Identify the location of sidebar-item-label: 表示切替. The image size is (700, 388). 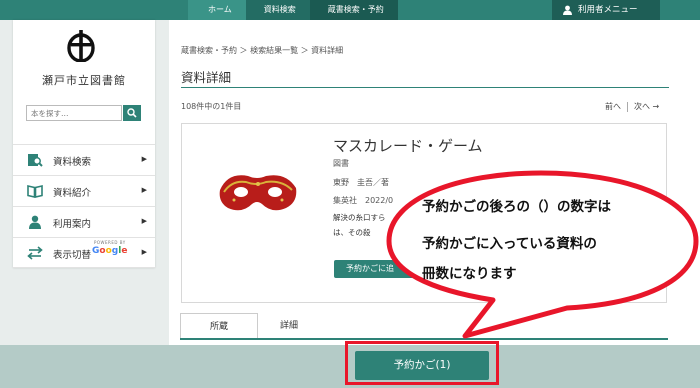
(72, 255).